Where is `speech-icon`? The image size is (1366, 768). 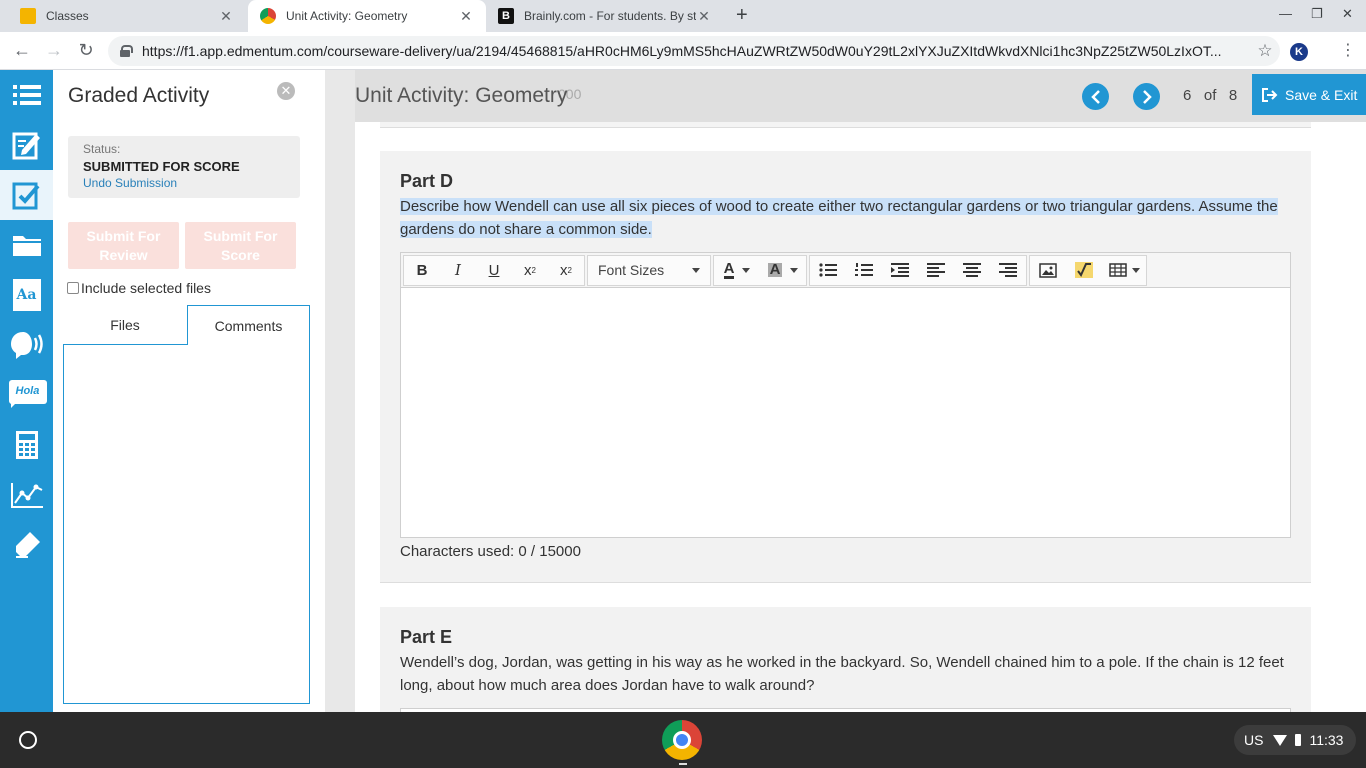 speech-icon is located at coordinates (26, 345).